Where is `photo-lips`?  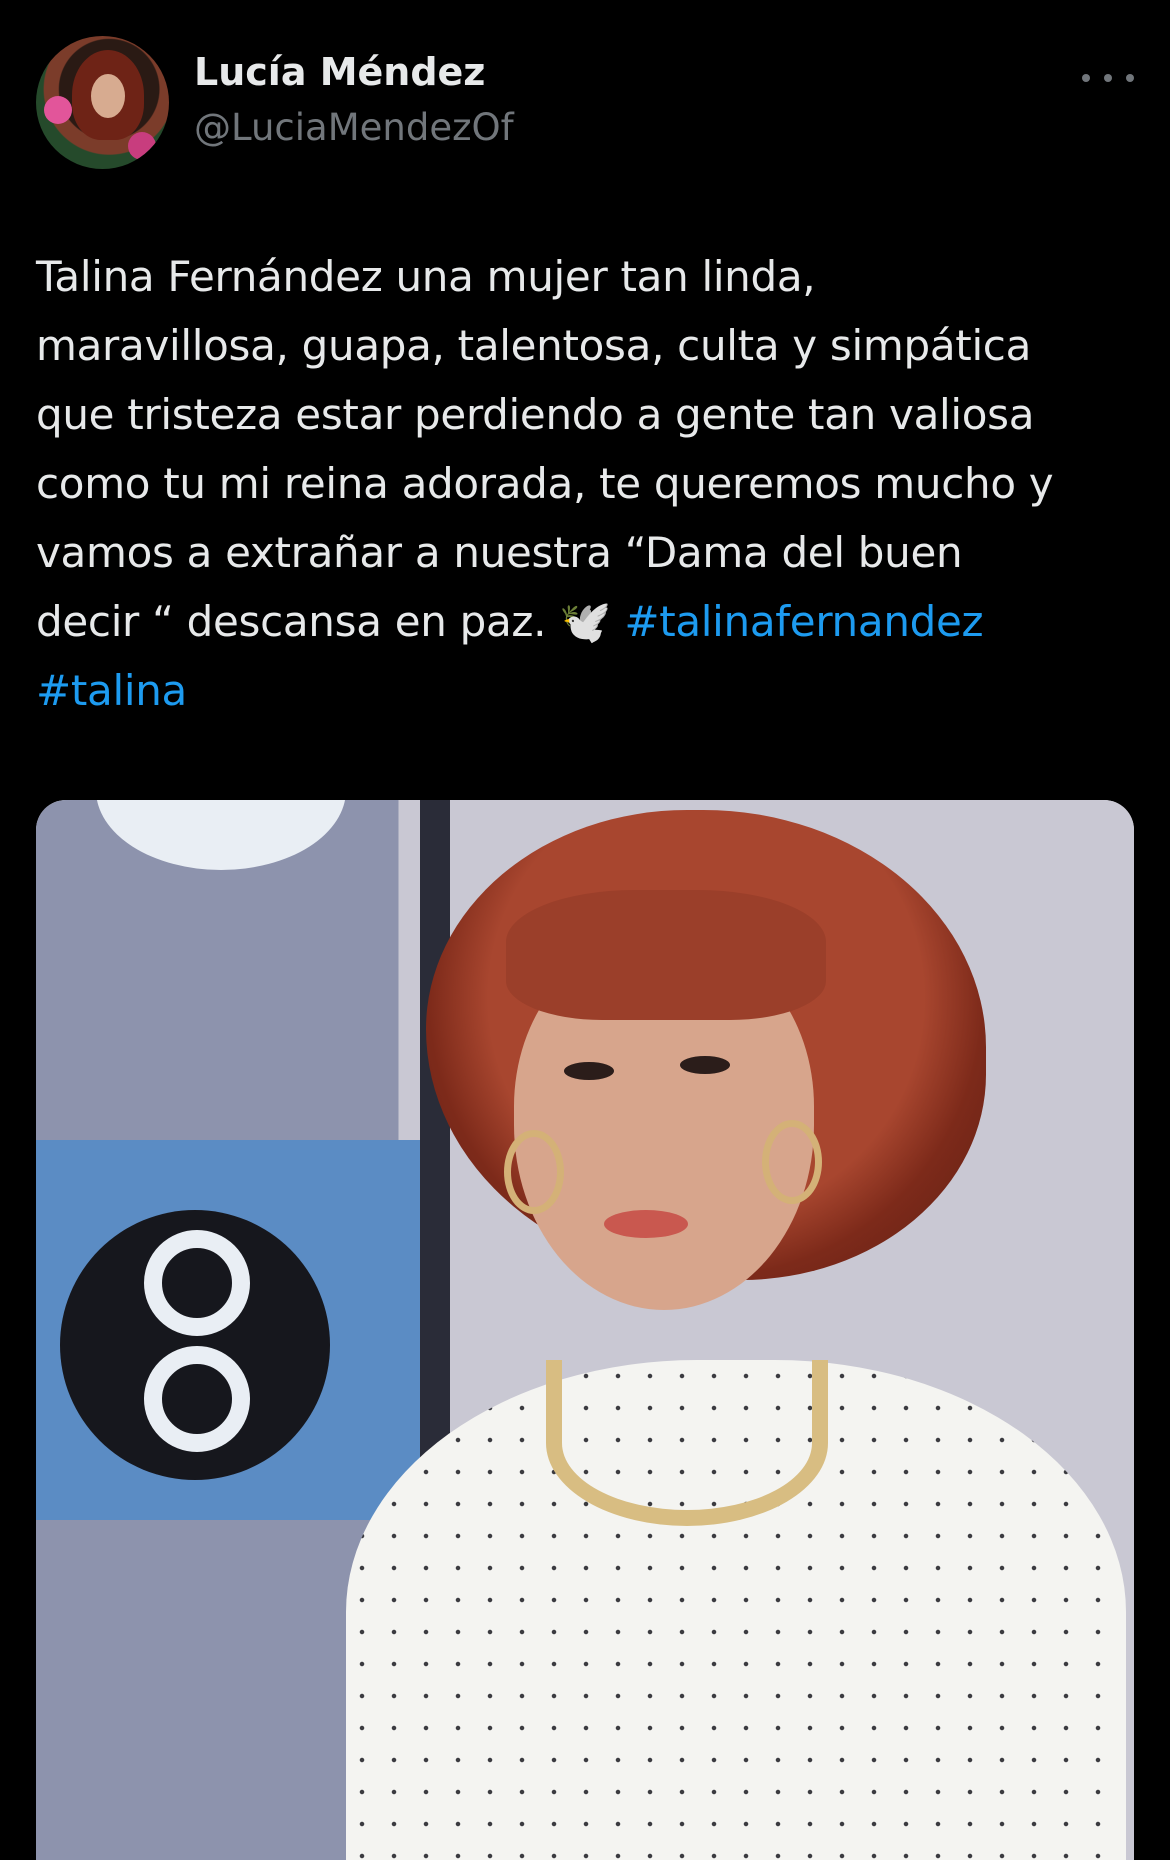
photo-lips is located at coordinates (646, 1224).